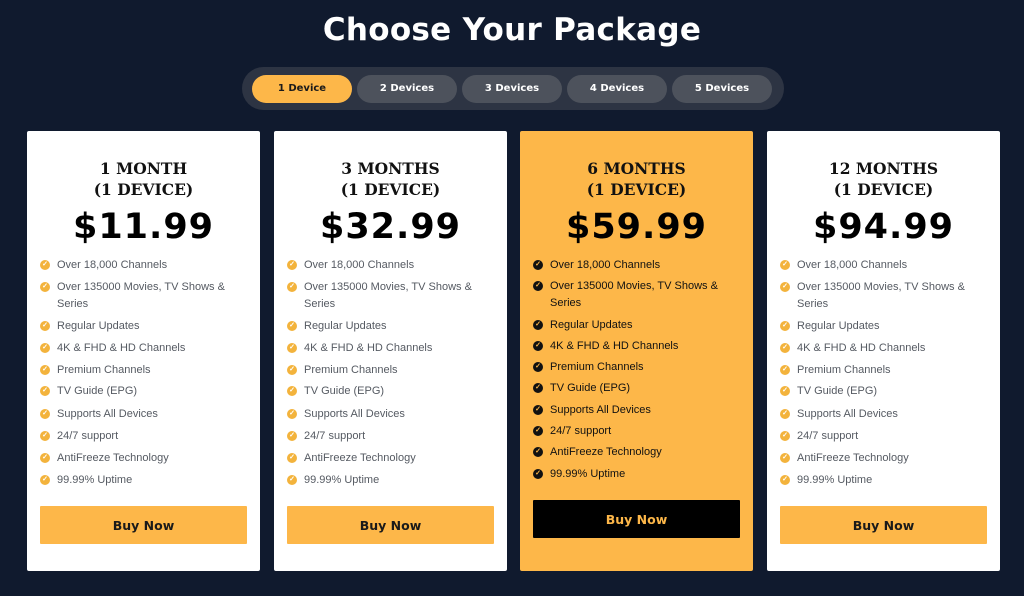 This screenshot has width=1024, height=596. What do you see at coordinates (835, 480) in the screenshot?
I see `feature-text: 99.99% Uptime` at bounding box center [835, 480].